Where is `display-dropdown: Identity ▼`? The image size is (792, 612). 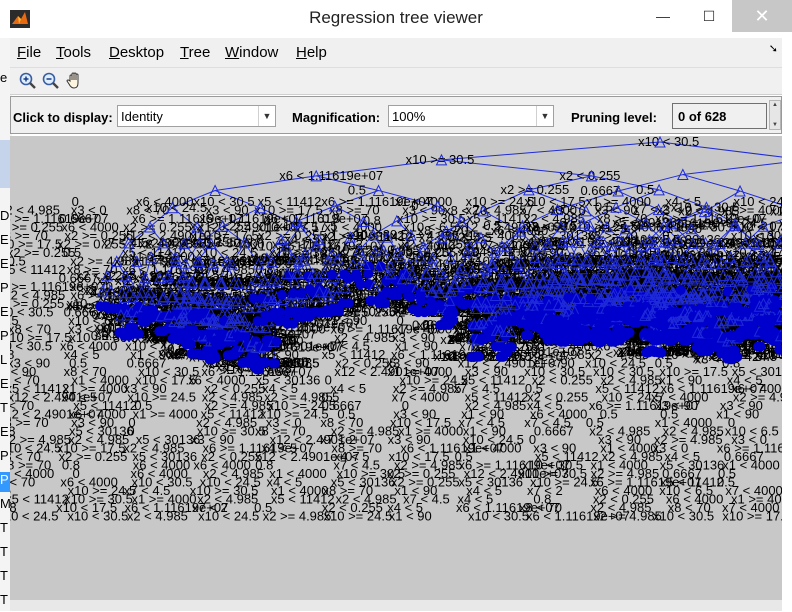
display-dropdown: Identity ▼ is located at coordinates (196, 116).